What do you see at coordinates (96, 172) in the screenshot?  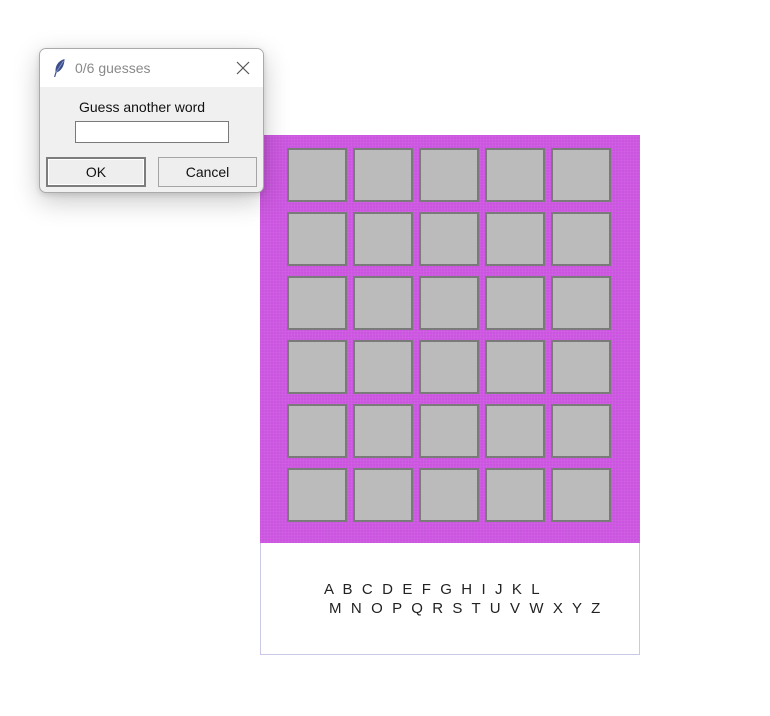 I see `ok-button: OK` at bounding box center [96, 172].